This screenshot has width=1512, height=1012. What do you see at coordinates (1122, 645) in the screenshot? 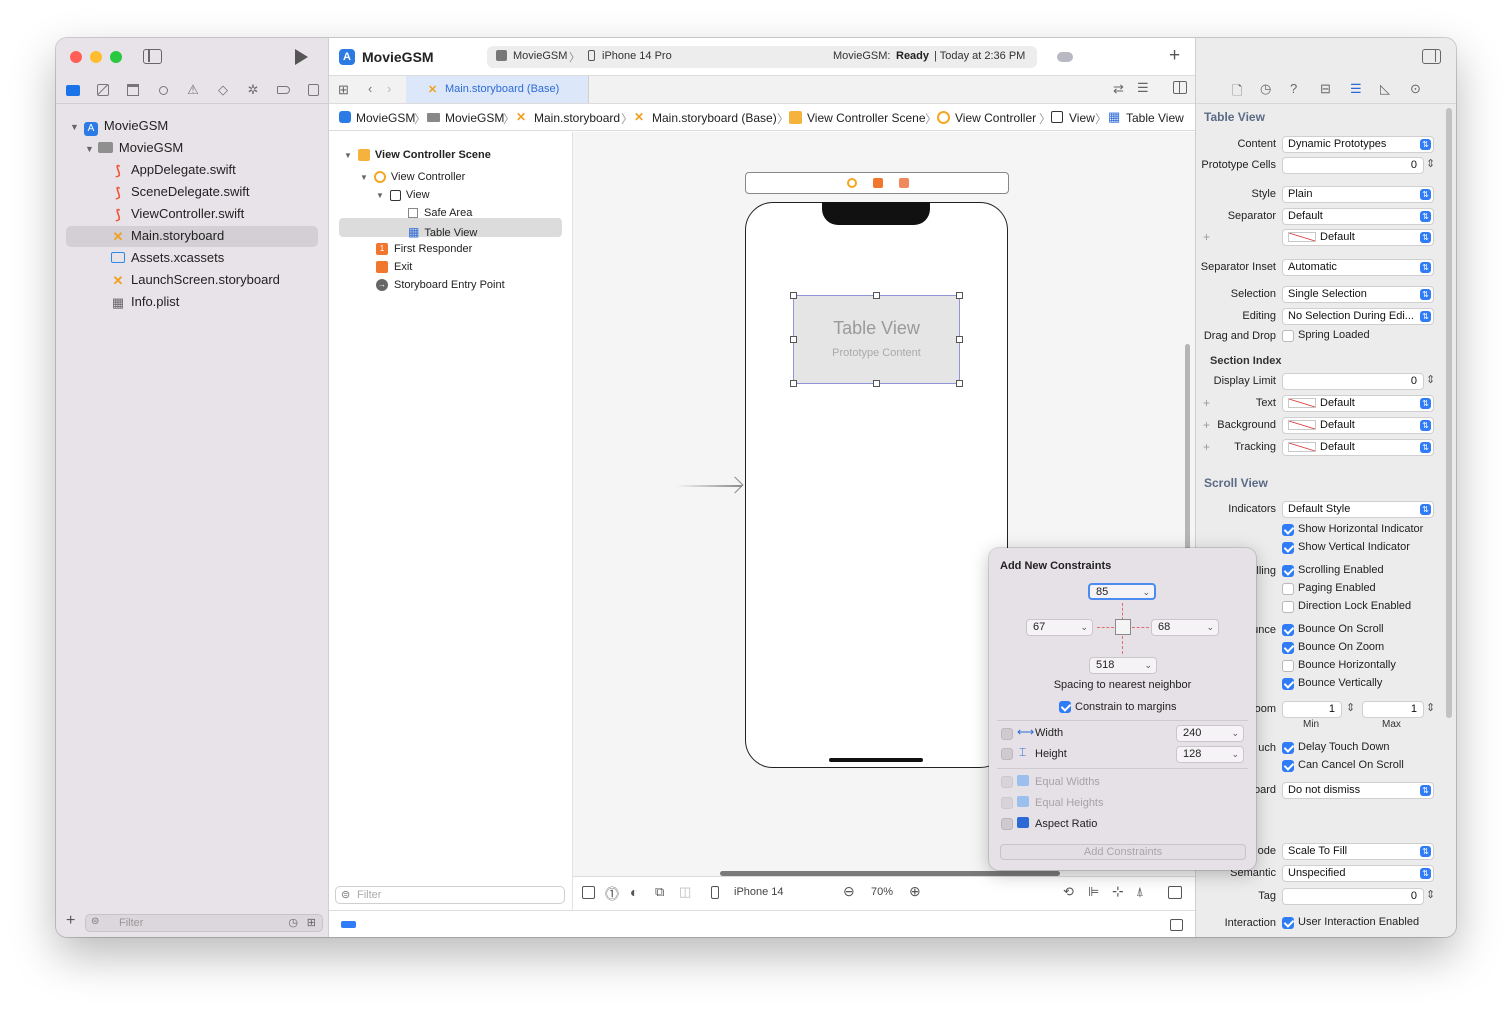
I see `bottom-strut` at bounding box center [1122, 645].